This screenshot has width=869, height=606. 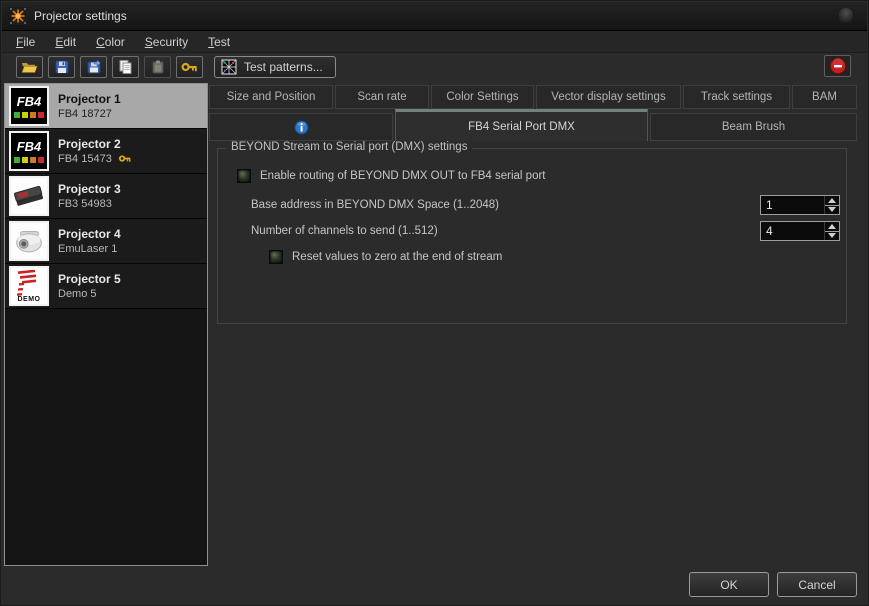 I want to click on channels-input, so click(x=792, y=231).